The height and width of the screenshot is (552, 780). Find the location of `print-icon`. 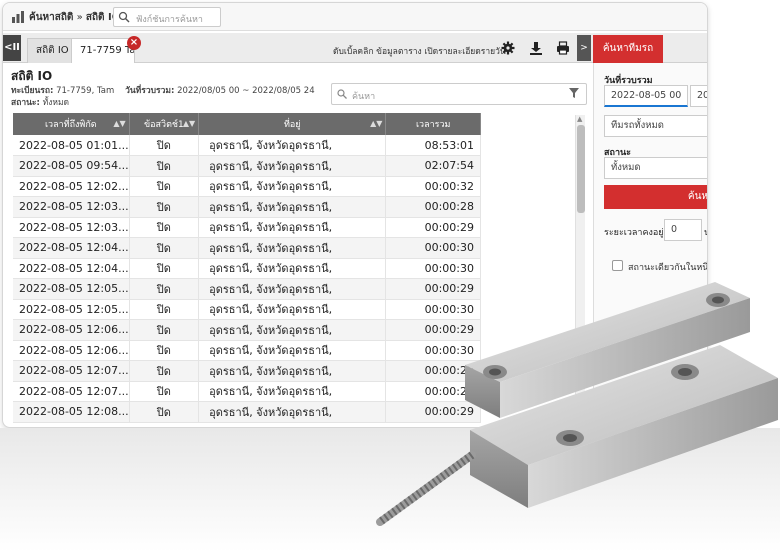

print-icon is located at coordinates (563, 48).